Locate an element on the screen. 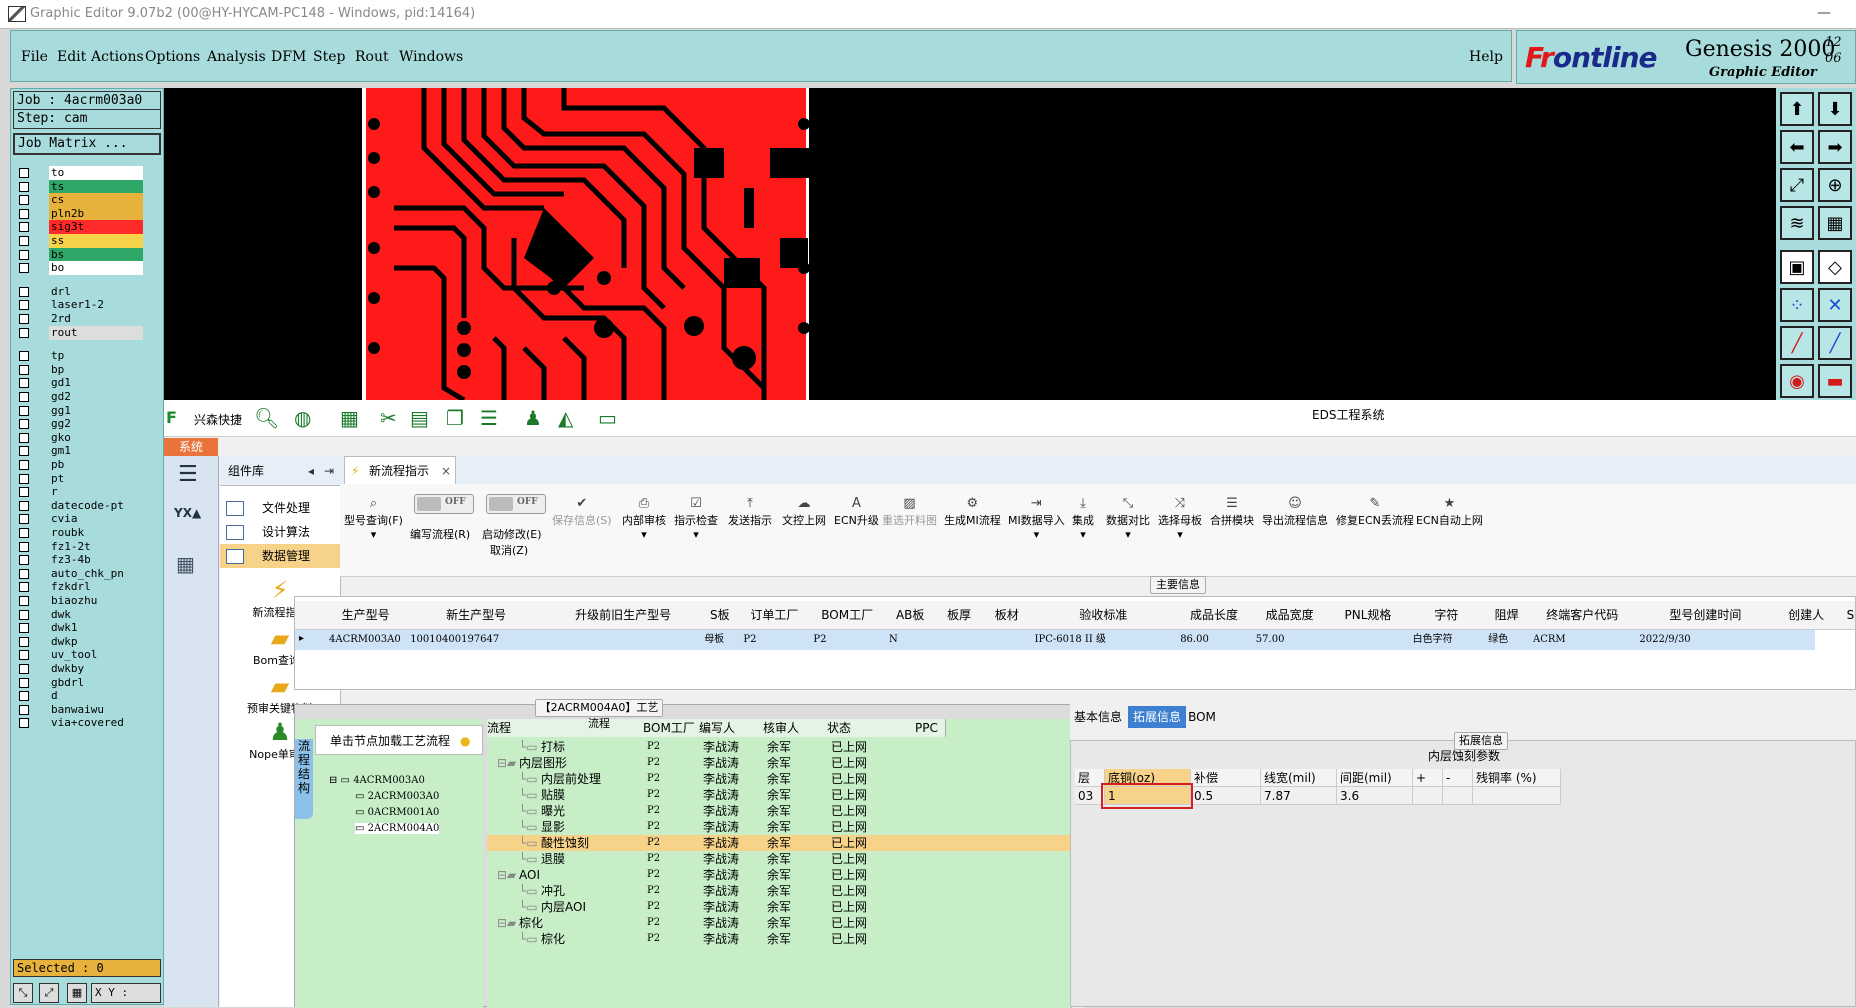 This screenshot has height=1008, width=1856. process-header: 流程 is located at coordinates (565, 728).